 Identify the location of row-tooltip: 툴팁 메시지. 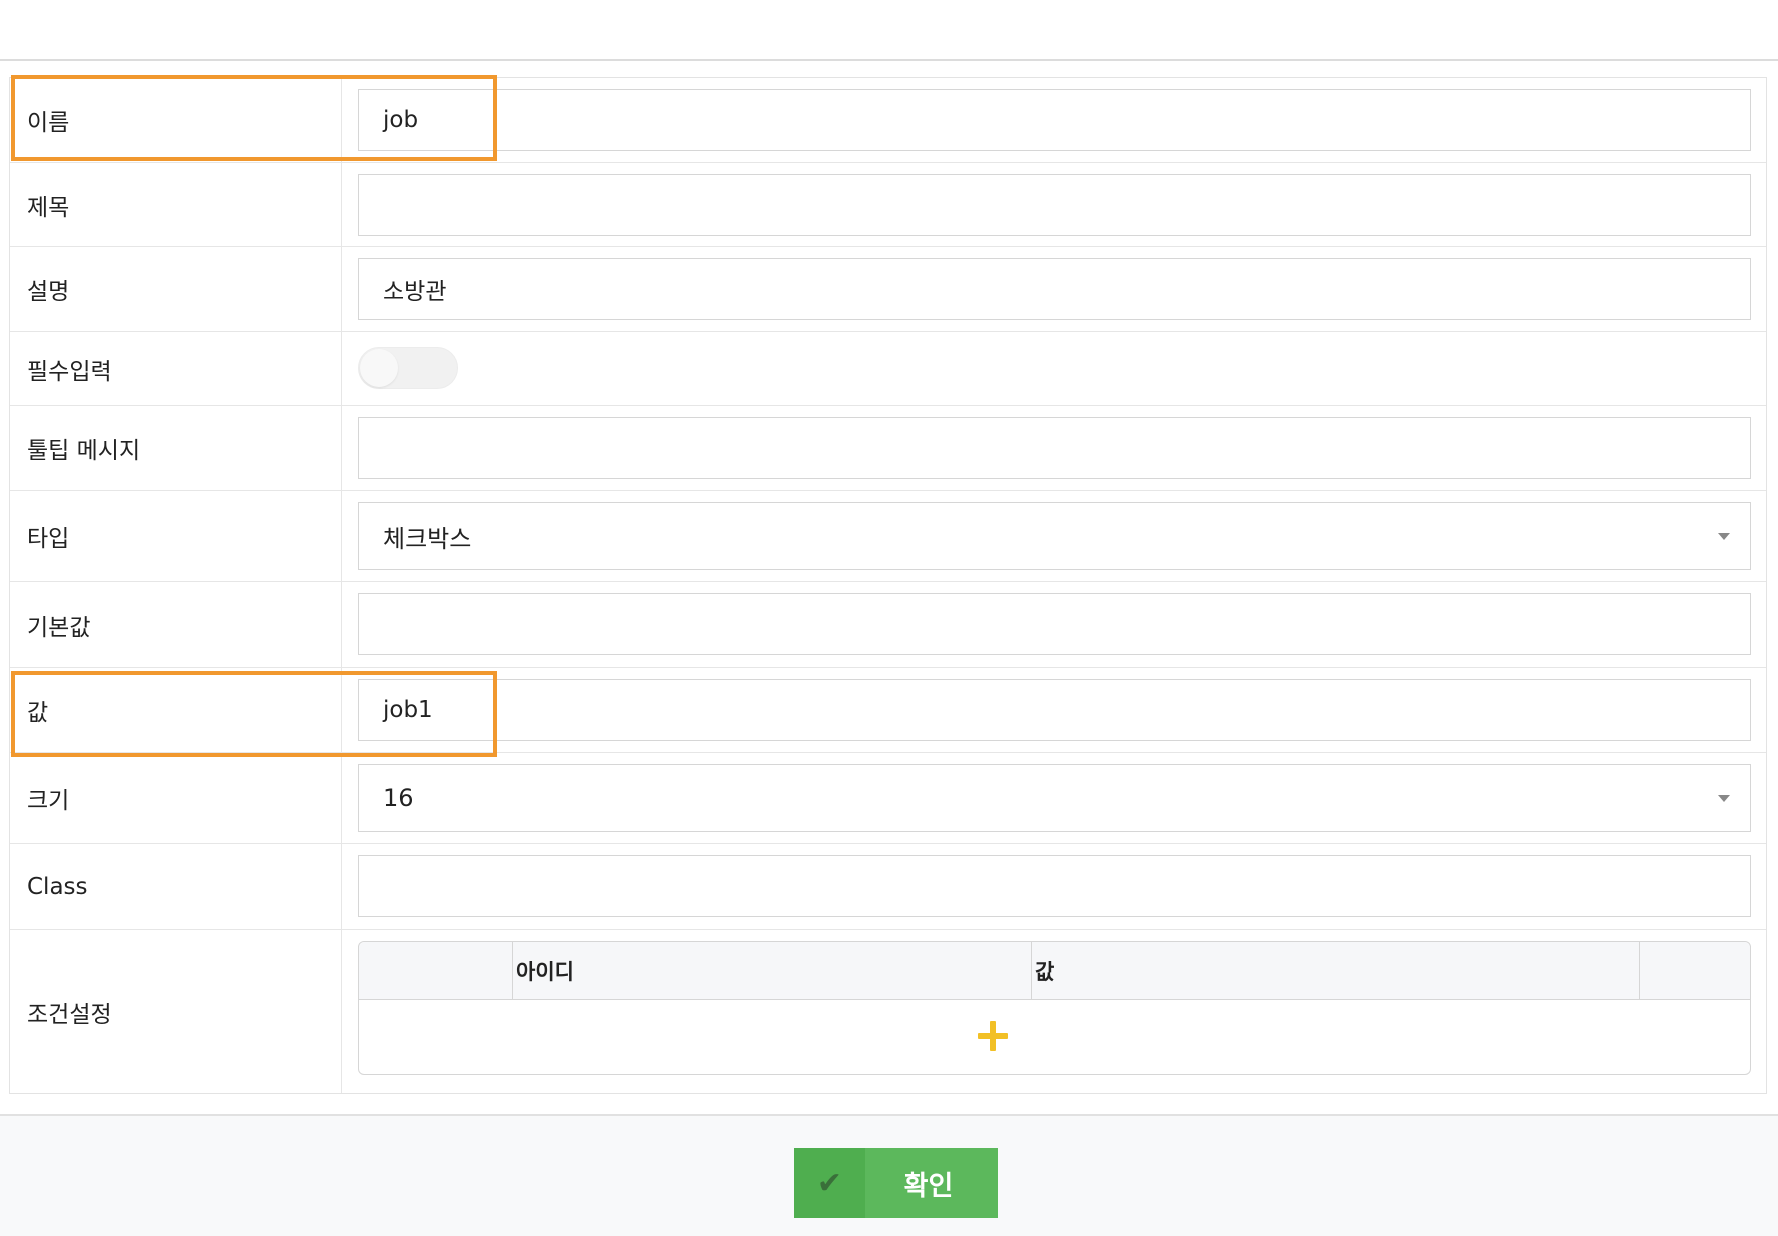
(888, 448).